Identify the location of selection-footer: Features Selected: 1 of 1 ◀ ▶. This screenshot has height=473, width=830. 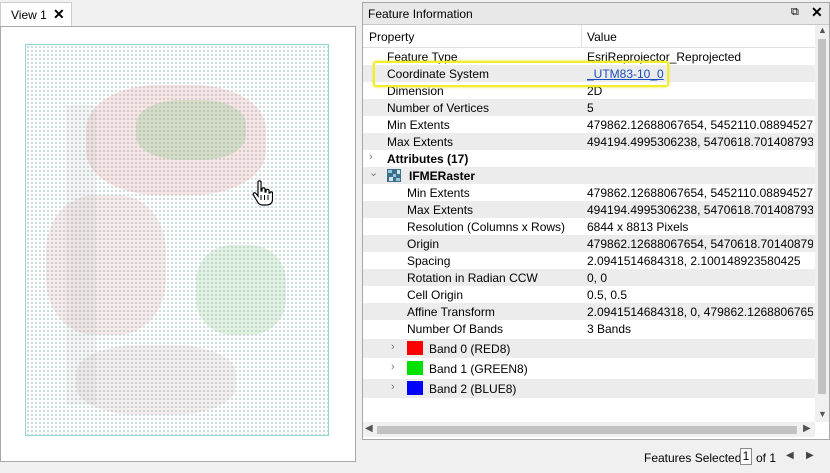
(596, 457).